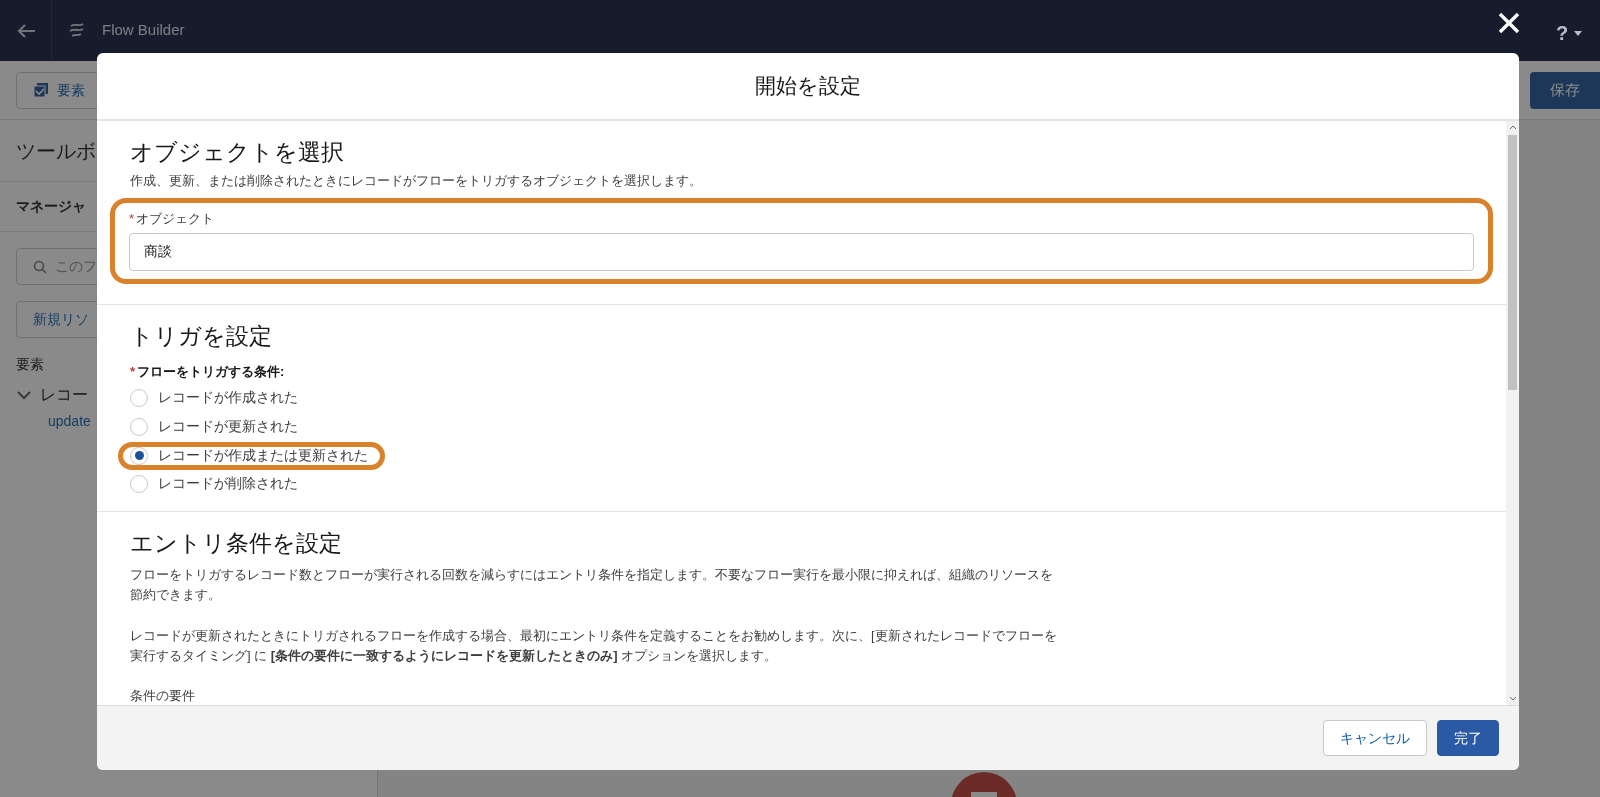 The image size is (1600, 797). Describe the element at coordinates (228, 484) in the screenshot. I see `option-label: レコードが削除された` at that location.